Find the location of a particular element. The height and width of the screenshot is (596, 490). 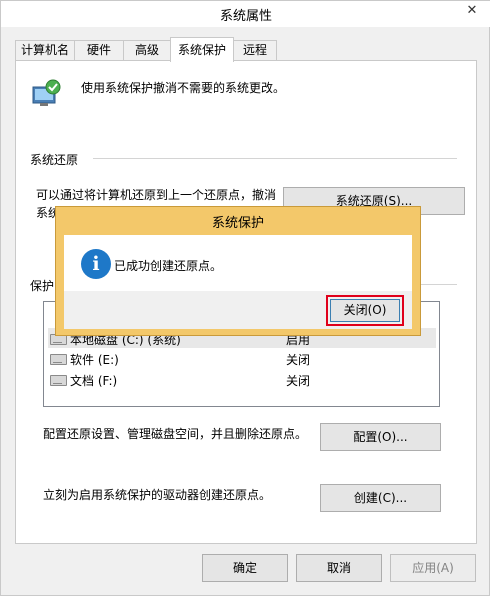

window-title: 系统属性 is located at coordinates (245, 16).